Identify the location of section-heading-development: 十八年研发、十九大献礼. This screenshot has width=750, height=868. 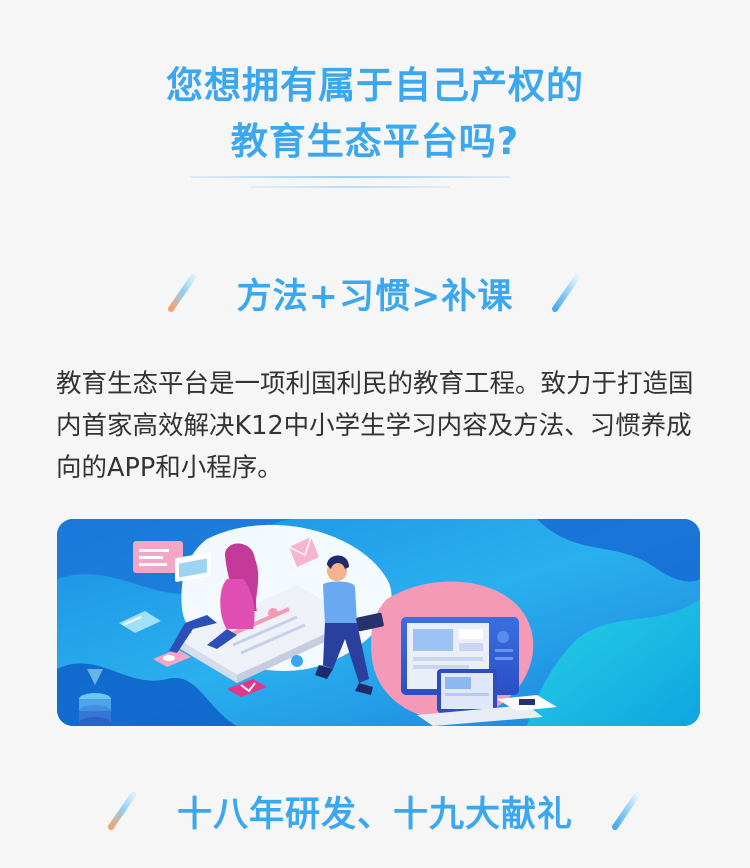
(375, 811).